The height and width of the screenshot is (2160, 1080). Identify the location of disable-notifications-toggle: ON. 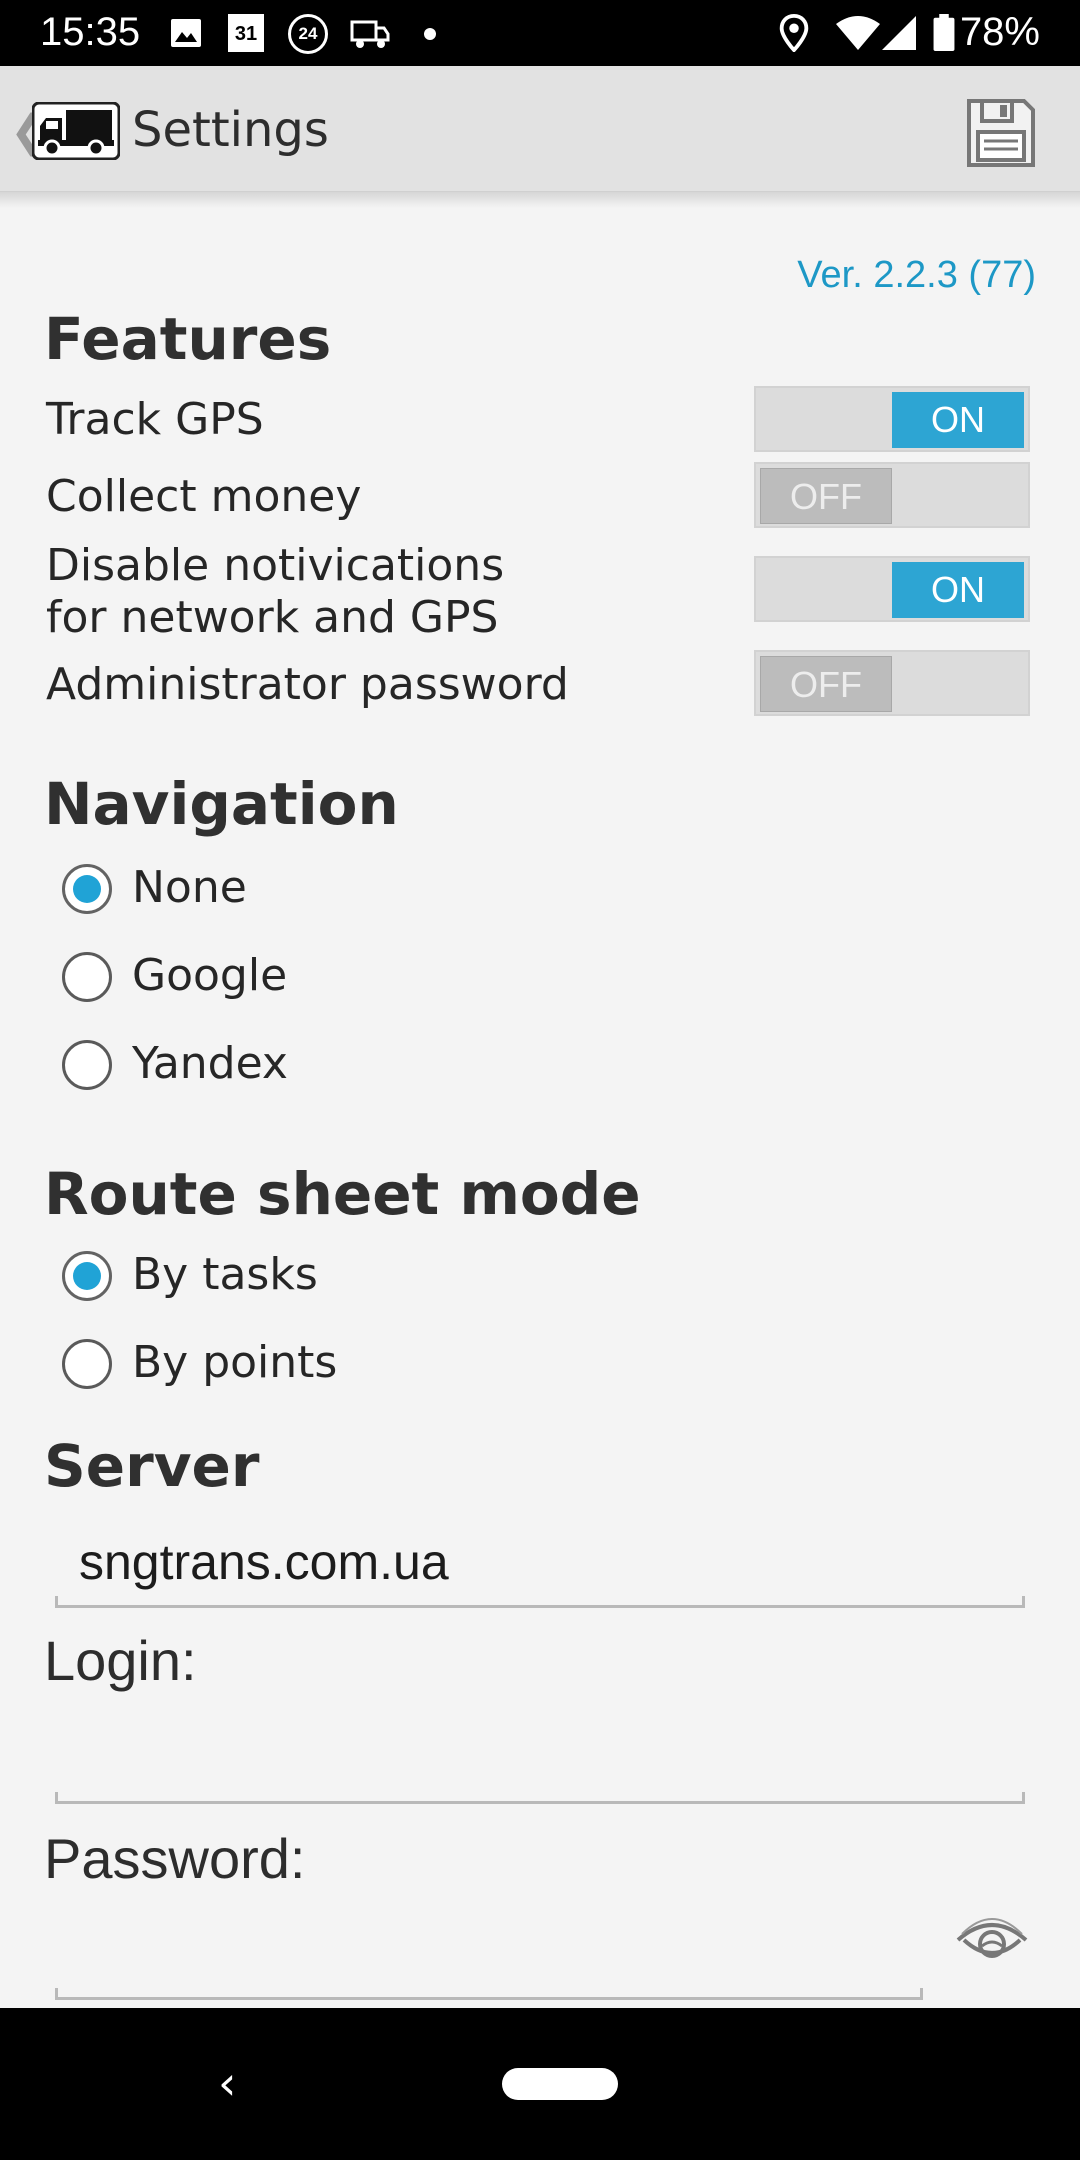
(892, 589).